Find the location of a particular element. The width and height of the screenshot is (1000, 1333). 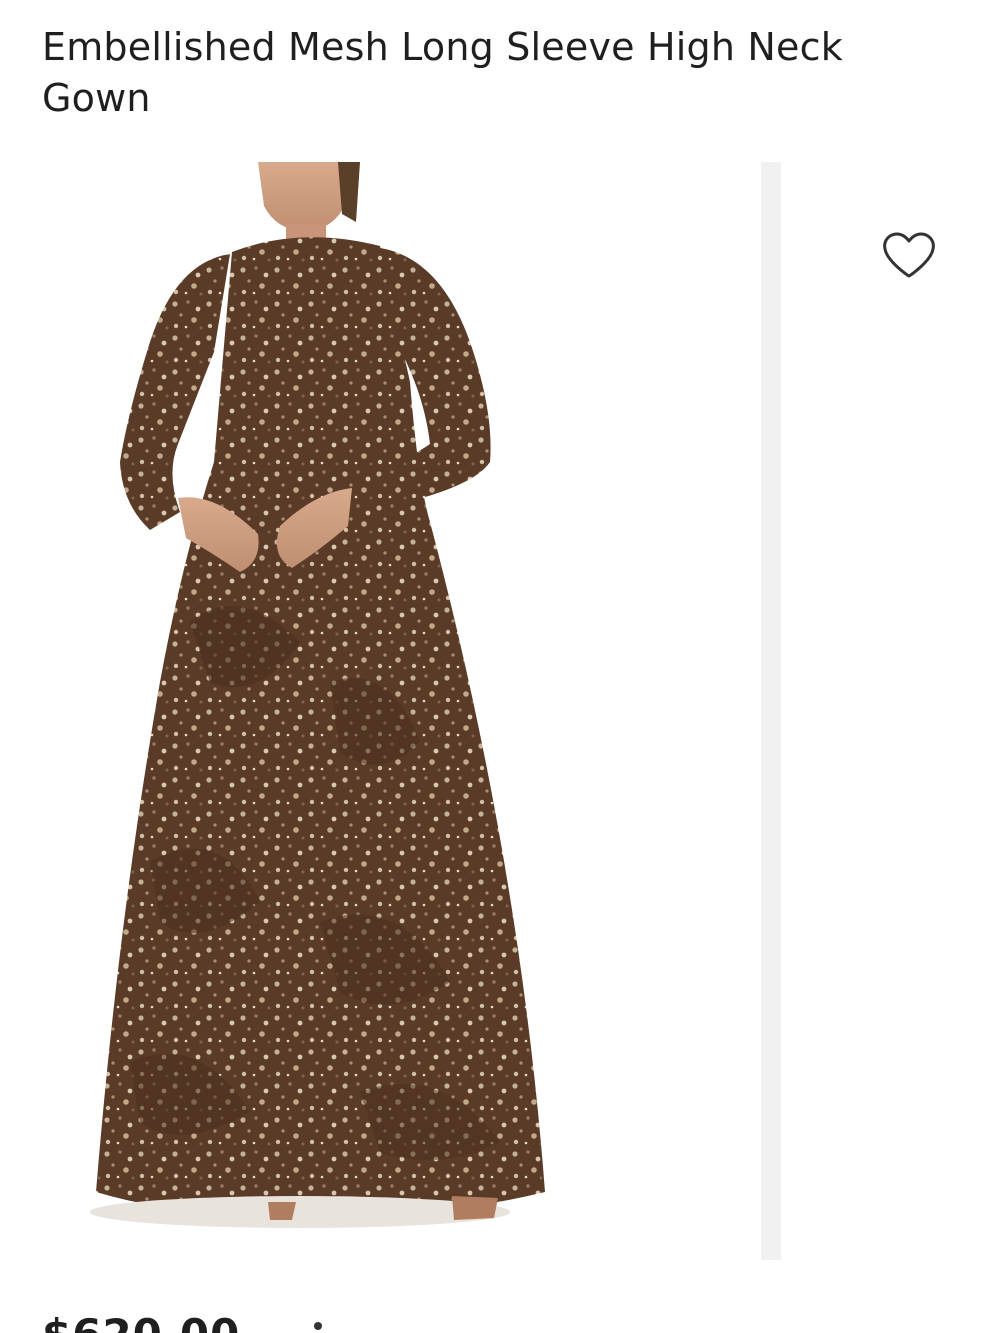

heart-outline-icon is located at coordinates (909, 255).